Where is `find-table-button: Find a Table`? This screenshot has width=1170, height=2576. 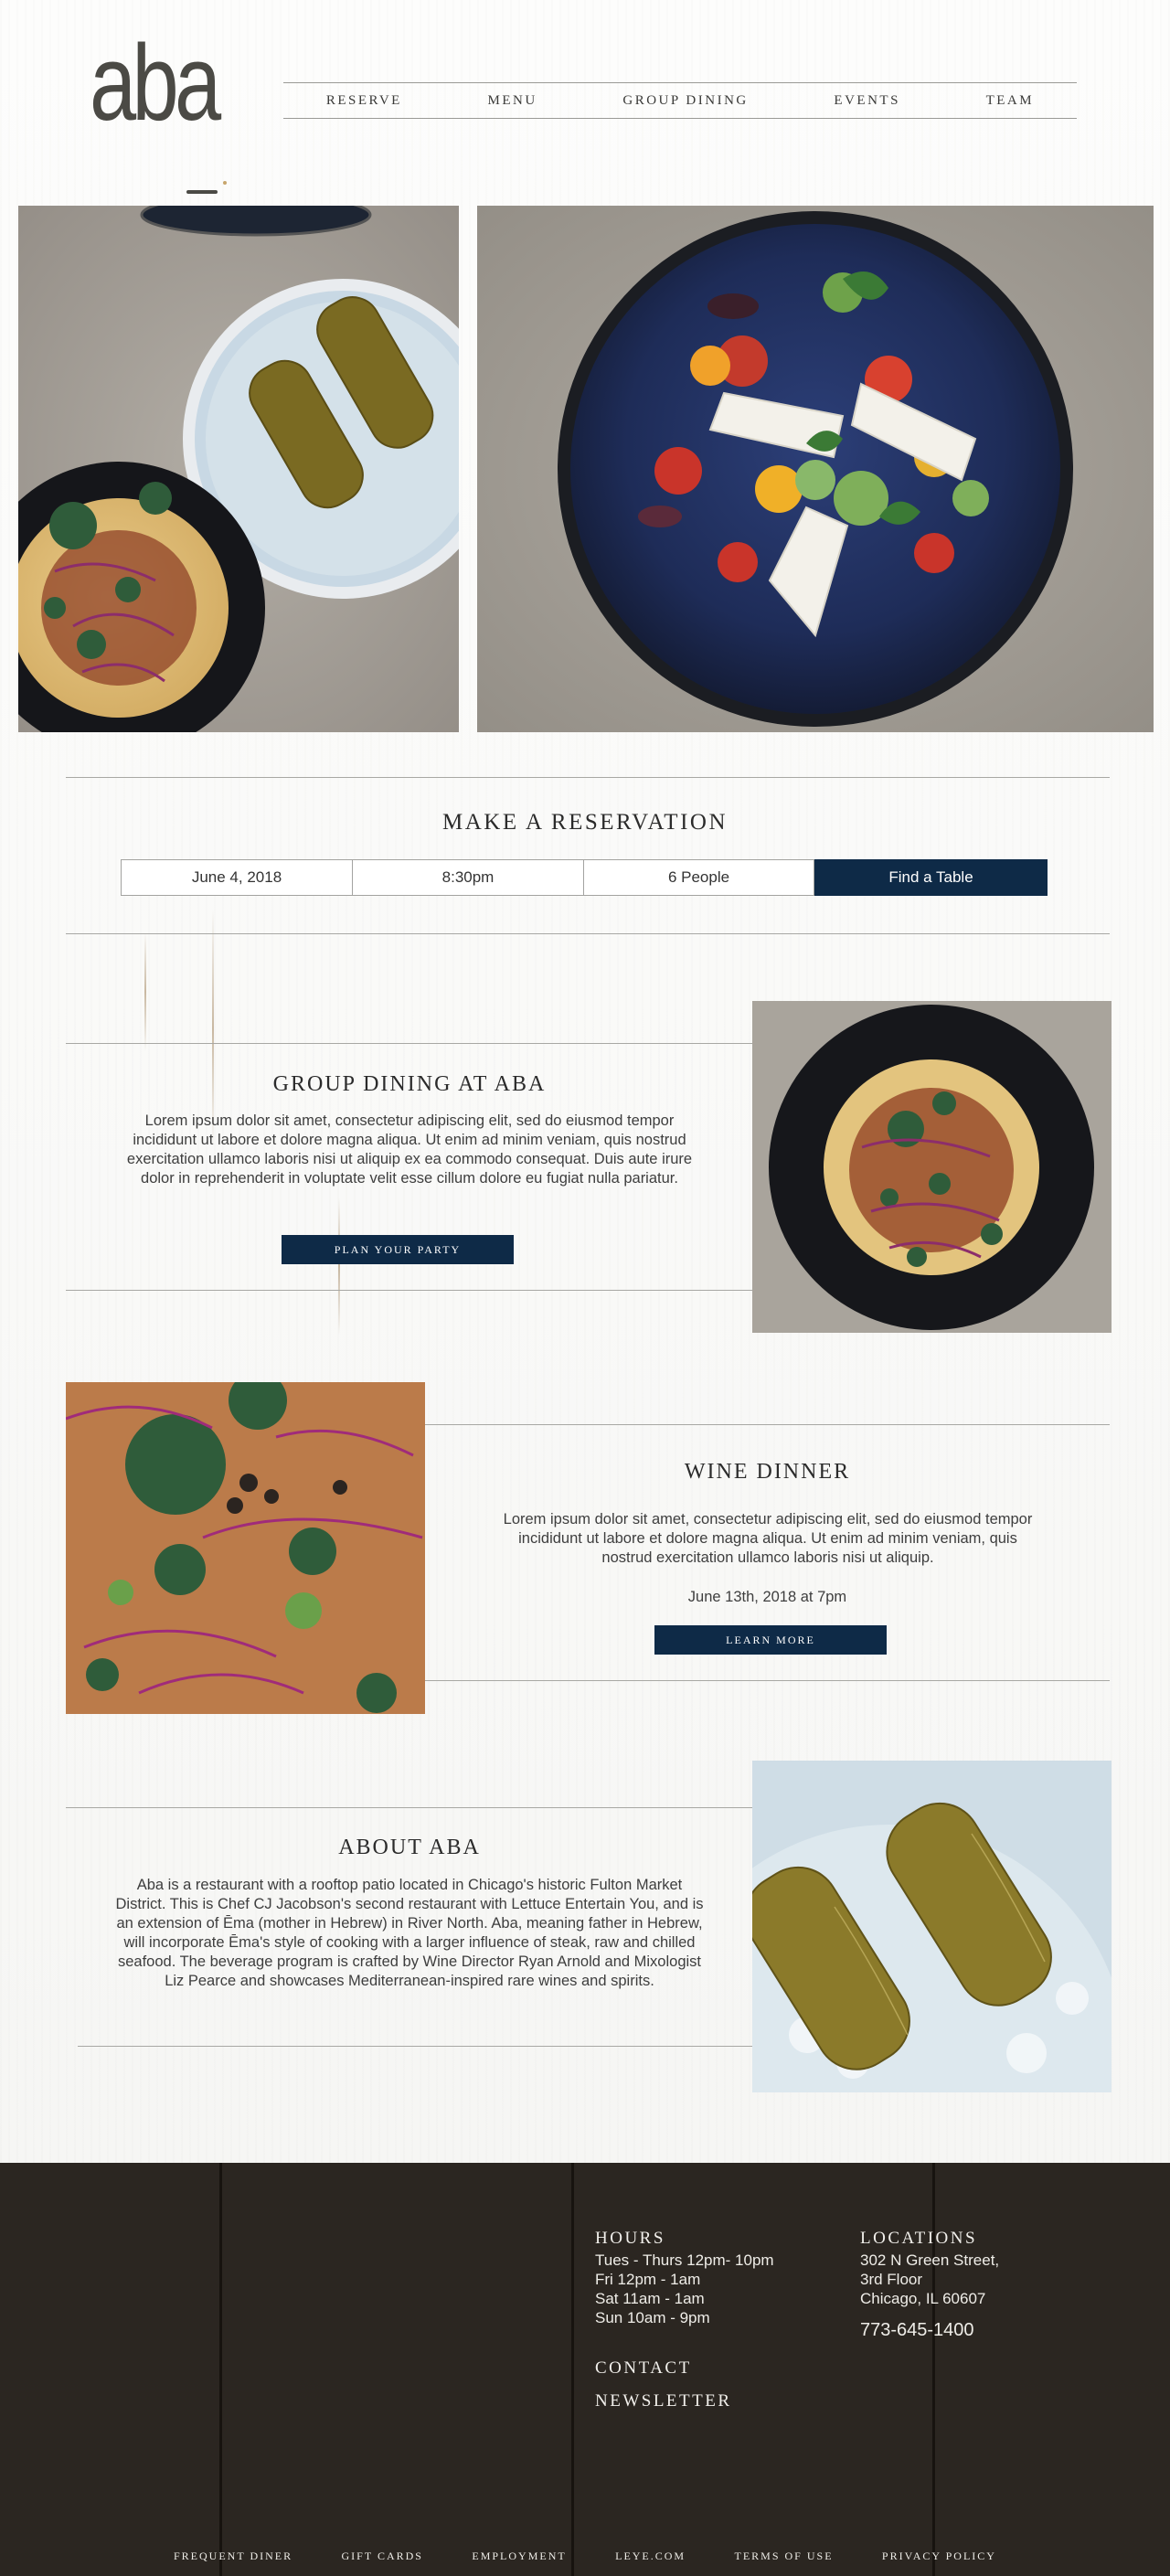 find-table-button: Find a Table is located at coordinates (931, 877).